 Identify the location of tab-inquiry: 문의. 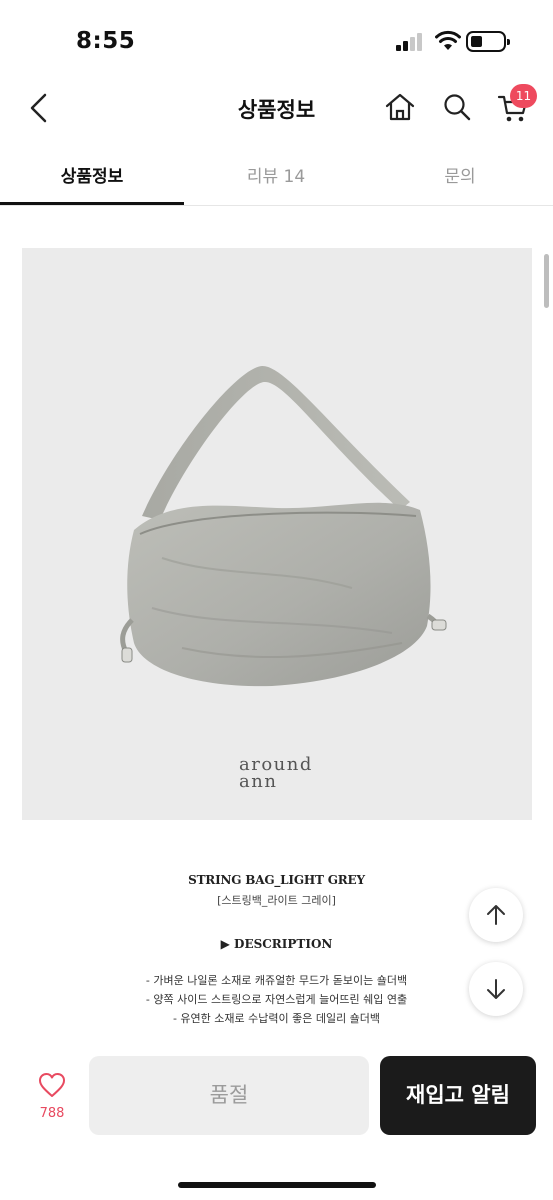
(460, 174).